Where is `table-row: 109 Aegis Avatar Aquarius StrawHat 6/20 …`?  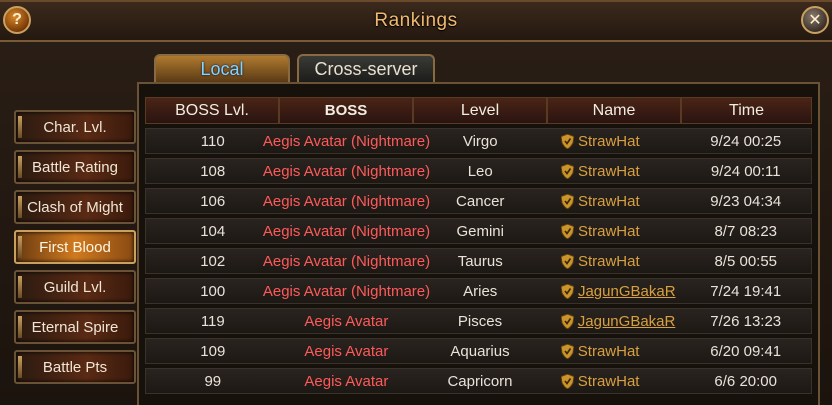
table-row: 109 Aegis Avatar Aquarius StrawHat 6/20 … is located at coordinates (478, 351).